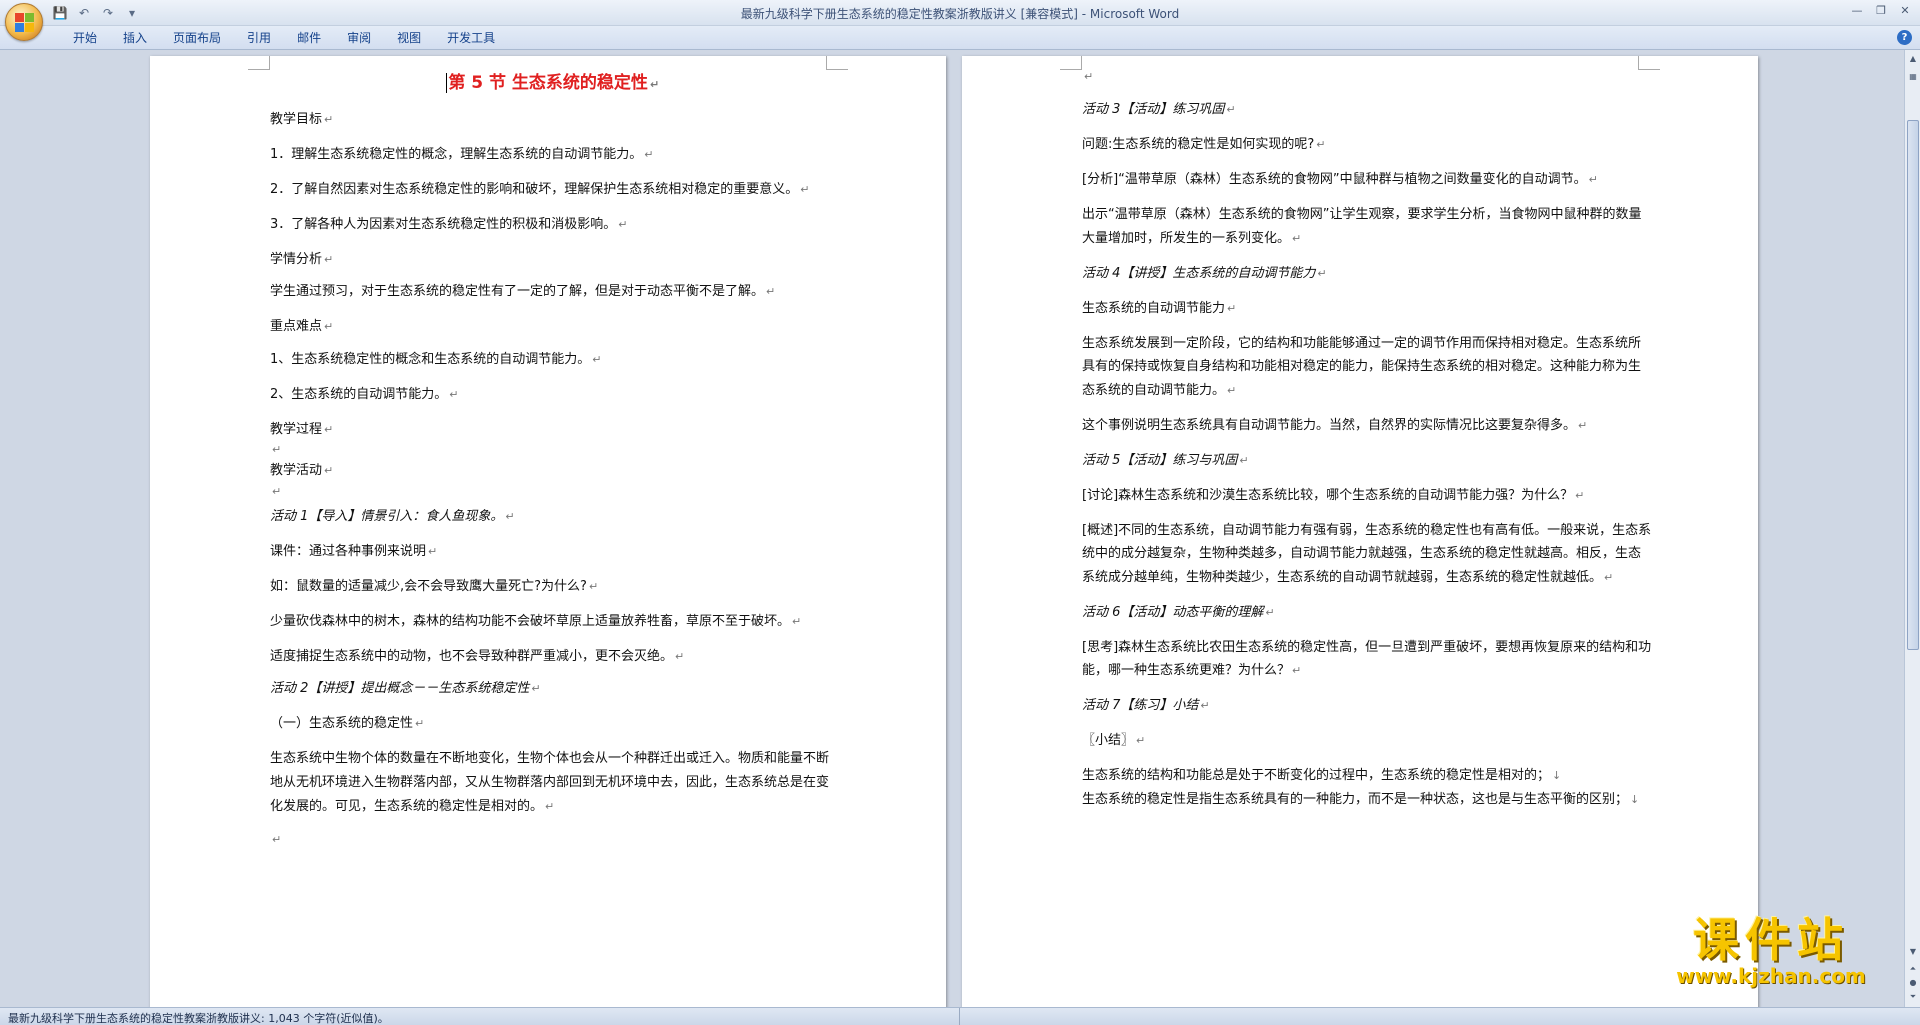 This screenshot has height=1025, width=1920. Describe the element at coordinates (1178, 612) in the screenshot. I see `paragraph: 活动 6【活动】动态平衡的理解 ↵` at that location.